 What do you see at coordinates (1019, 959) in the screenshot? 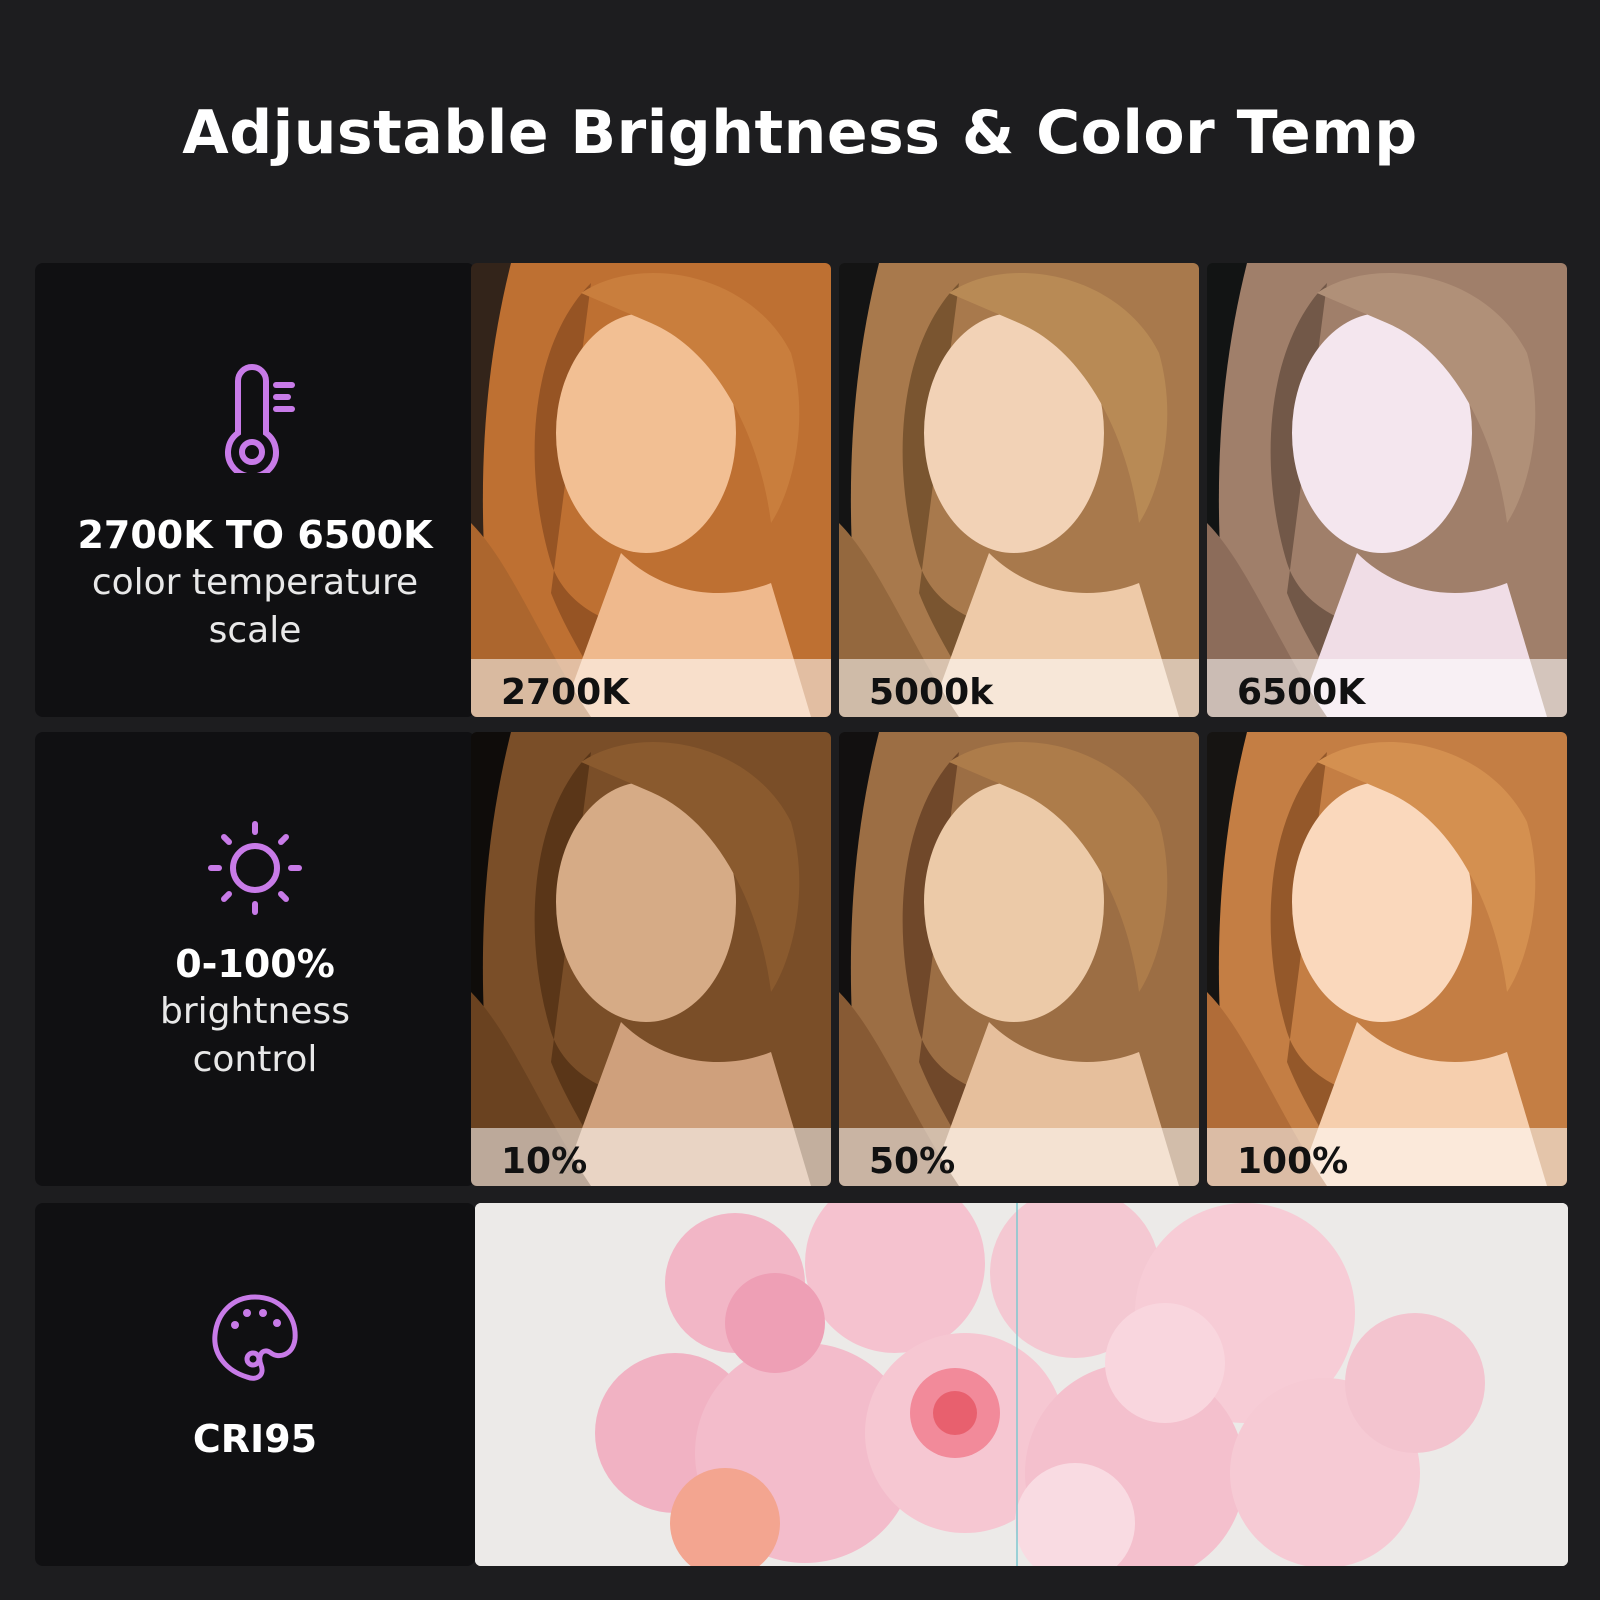
I see `portrait-photo-50: 50%` at bounding box center [1019, 959].